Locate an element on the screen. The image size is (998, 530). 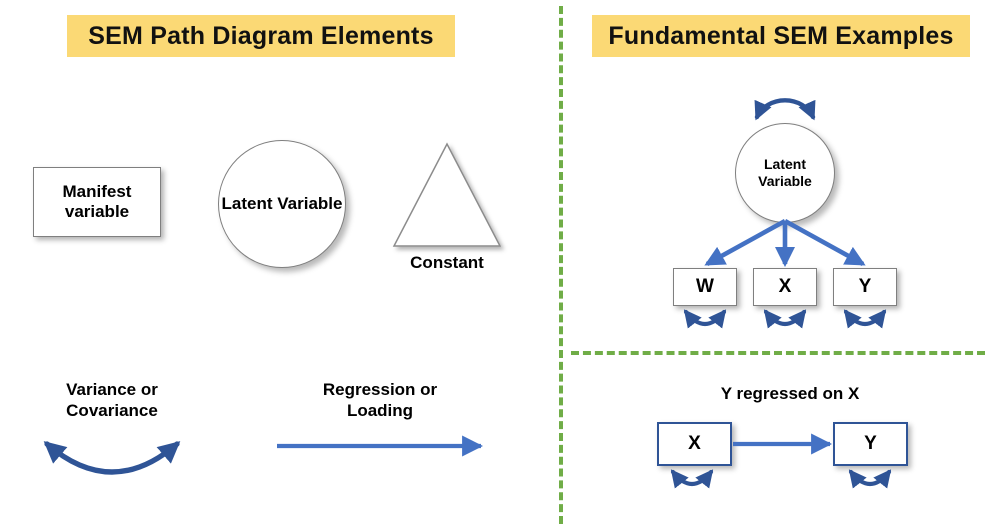
regression-box-y: Y is located at coordinates (870, 444).